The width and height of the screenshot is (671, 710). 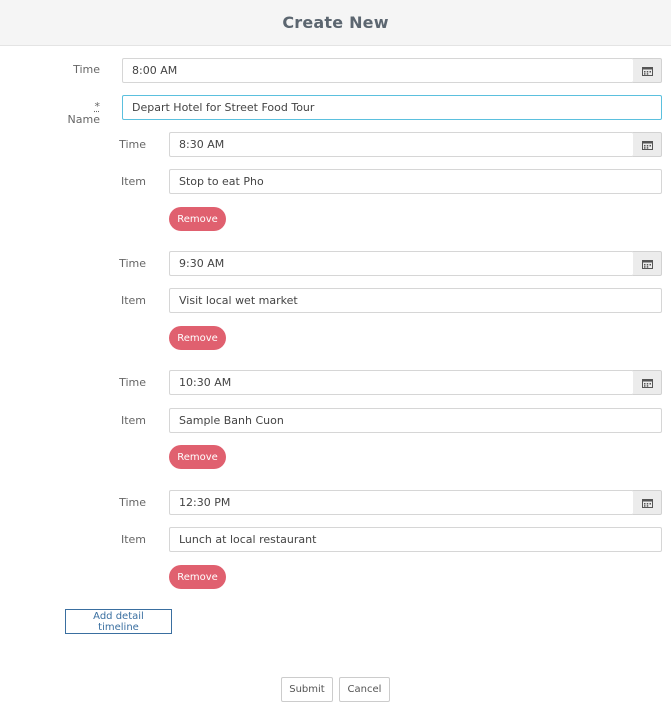 What do you see at coordinates (378, 70) in the screenshot?
I see `time-input: 8:00 AM` at bounding box center [378, 70].